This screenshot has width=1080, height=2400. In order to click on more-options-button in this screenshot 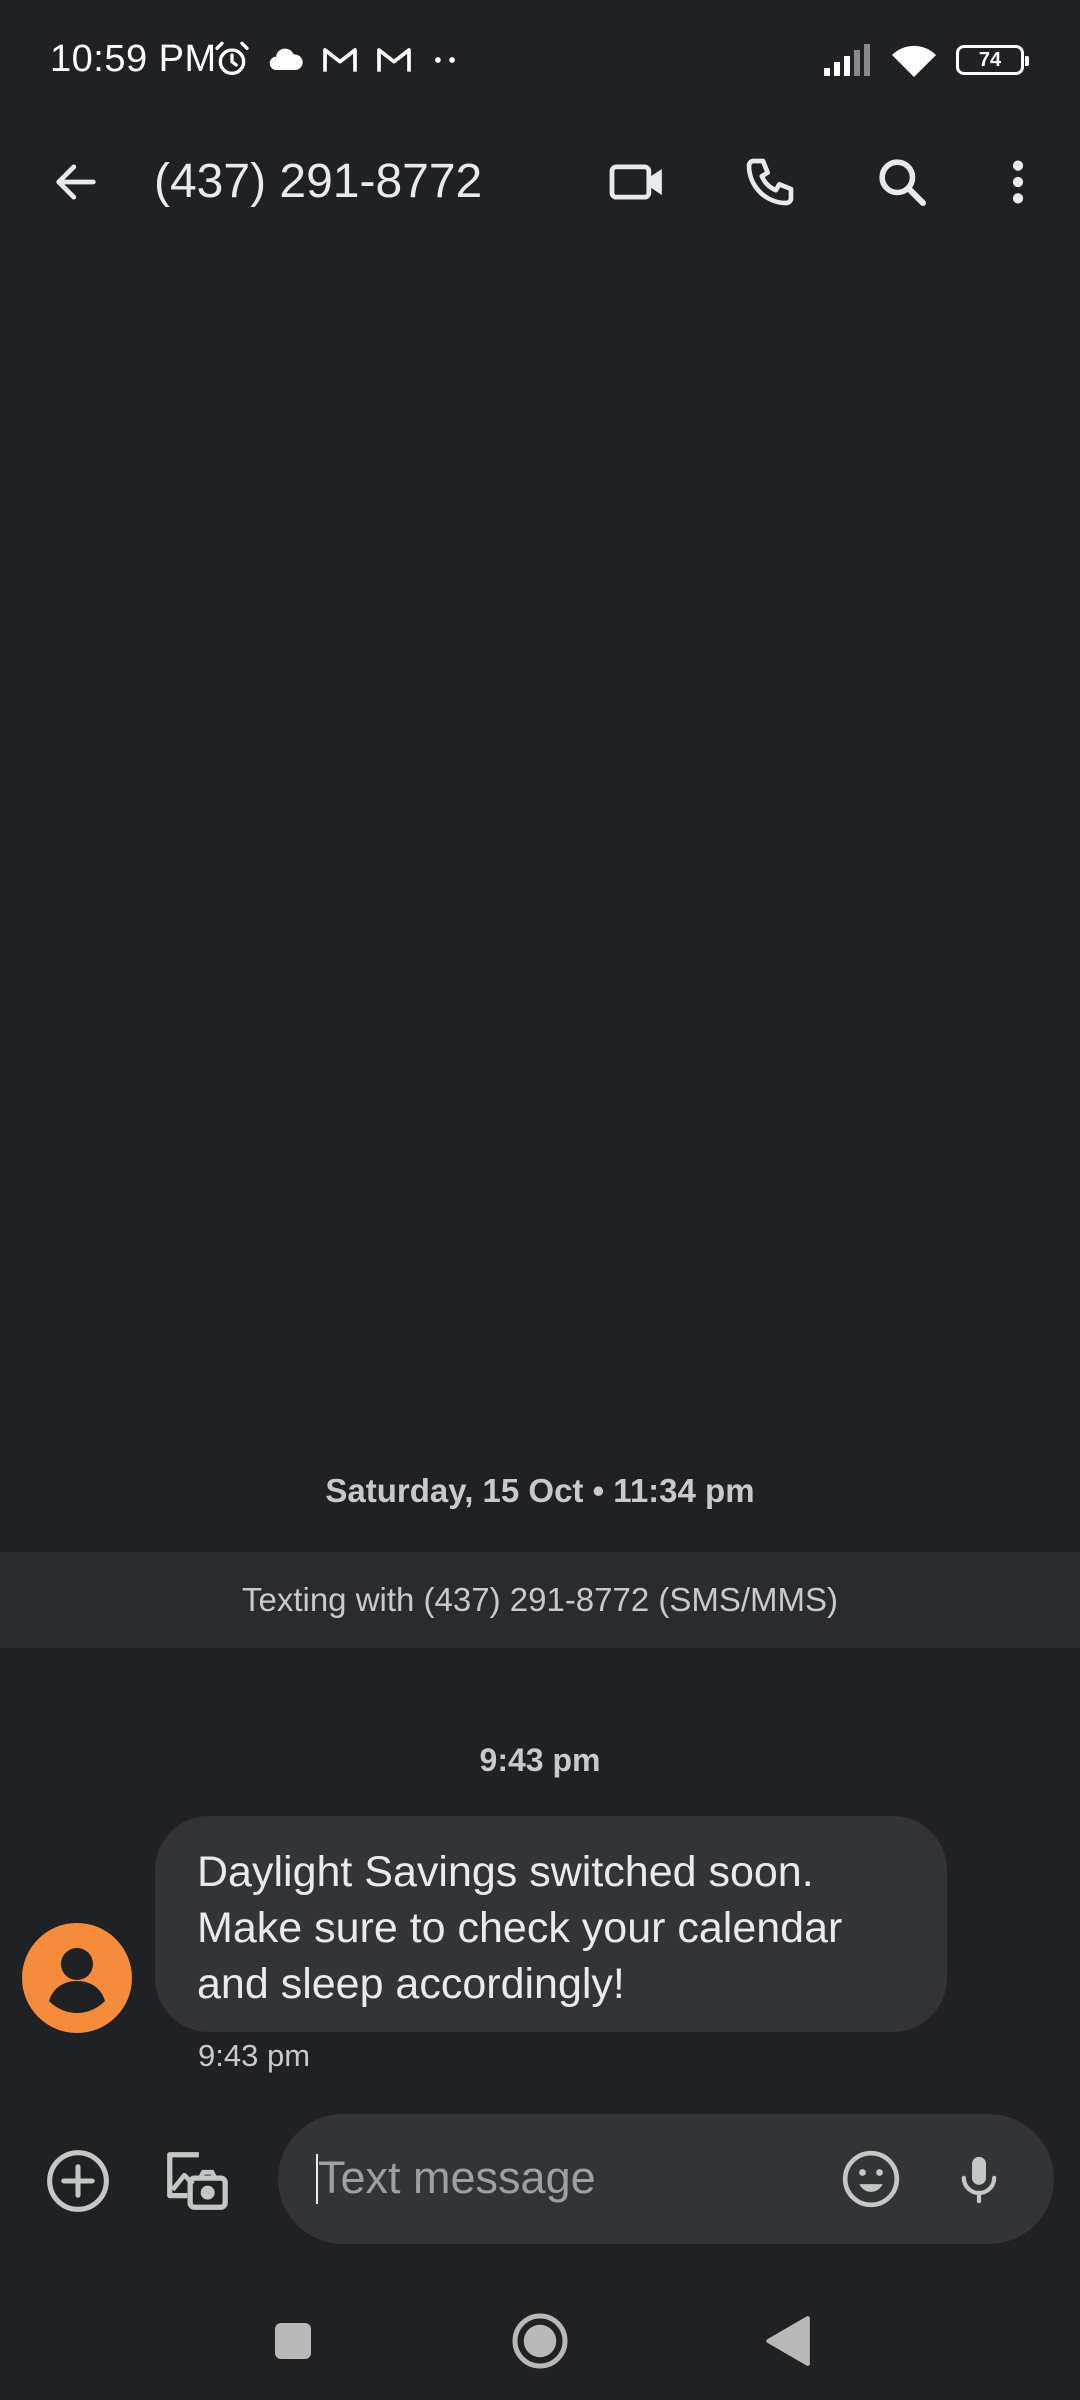, I will do `click(1018, 182)`.